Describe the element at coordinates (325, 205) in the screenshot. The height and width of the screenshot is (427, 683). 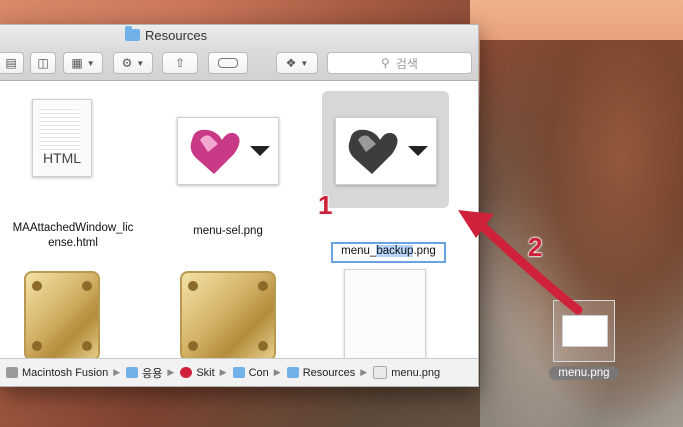
I see `step-number-1: 1` at that location.